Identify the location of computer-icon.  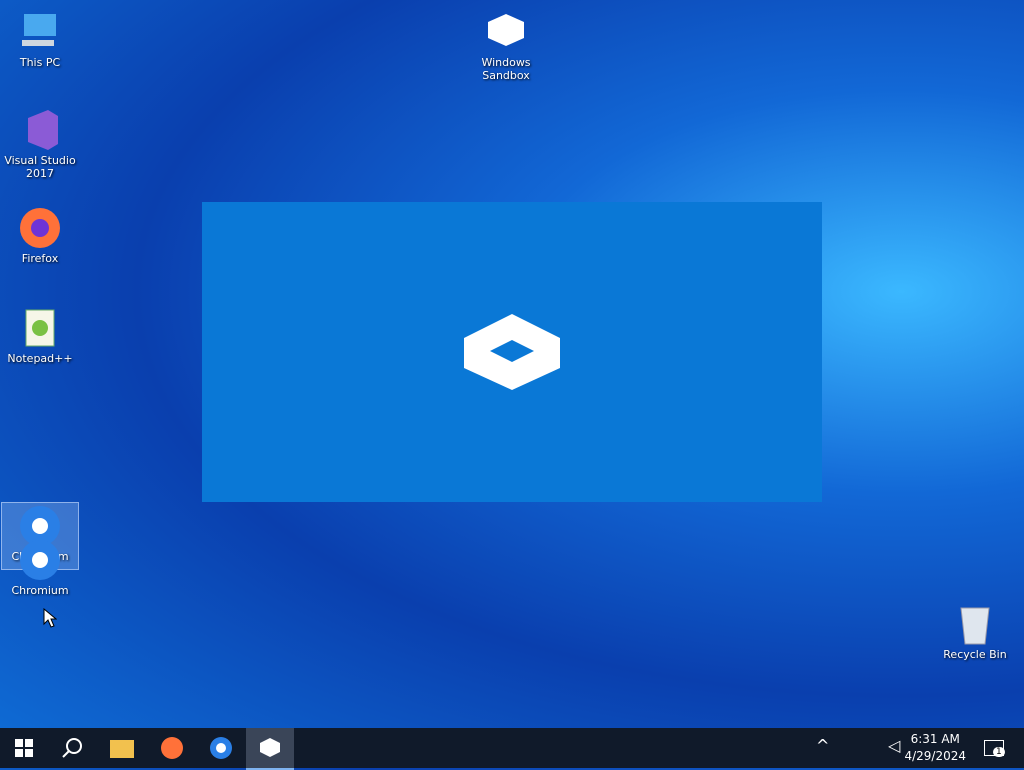
(40, 32).